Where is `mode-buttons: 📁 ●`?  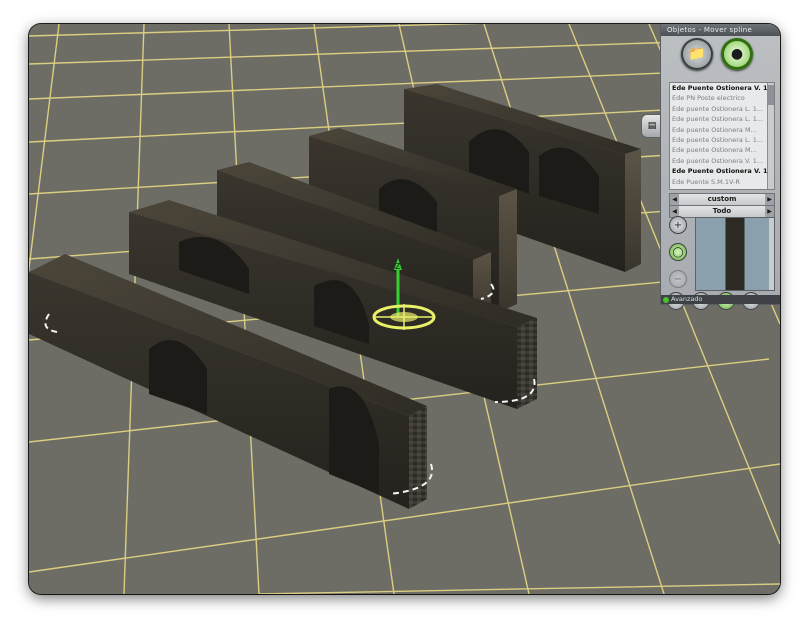 mode-buttons: 📁 ● is located at coordinates (717, 54).